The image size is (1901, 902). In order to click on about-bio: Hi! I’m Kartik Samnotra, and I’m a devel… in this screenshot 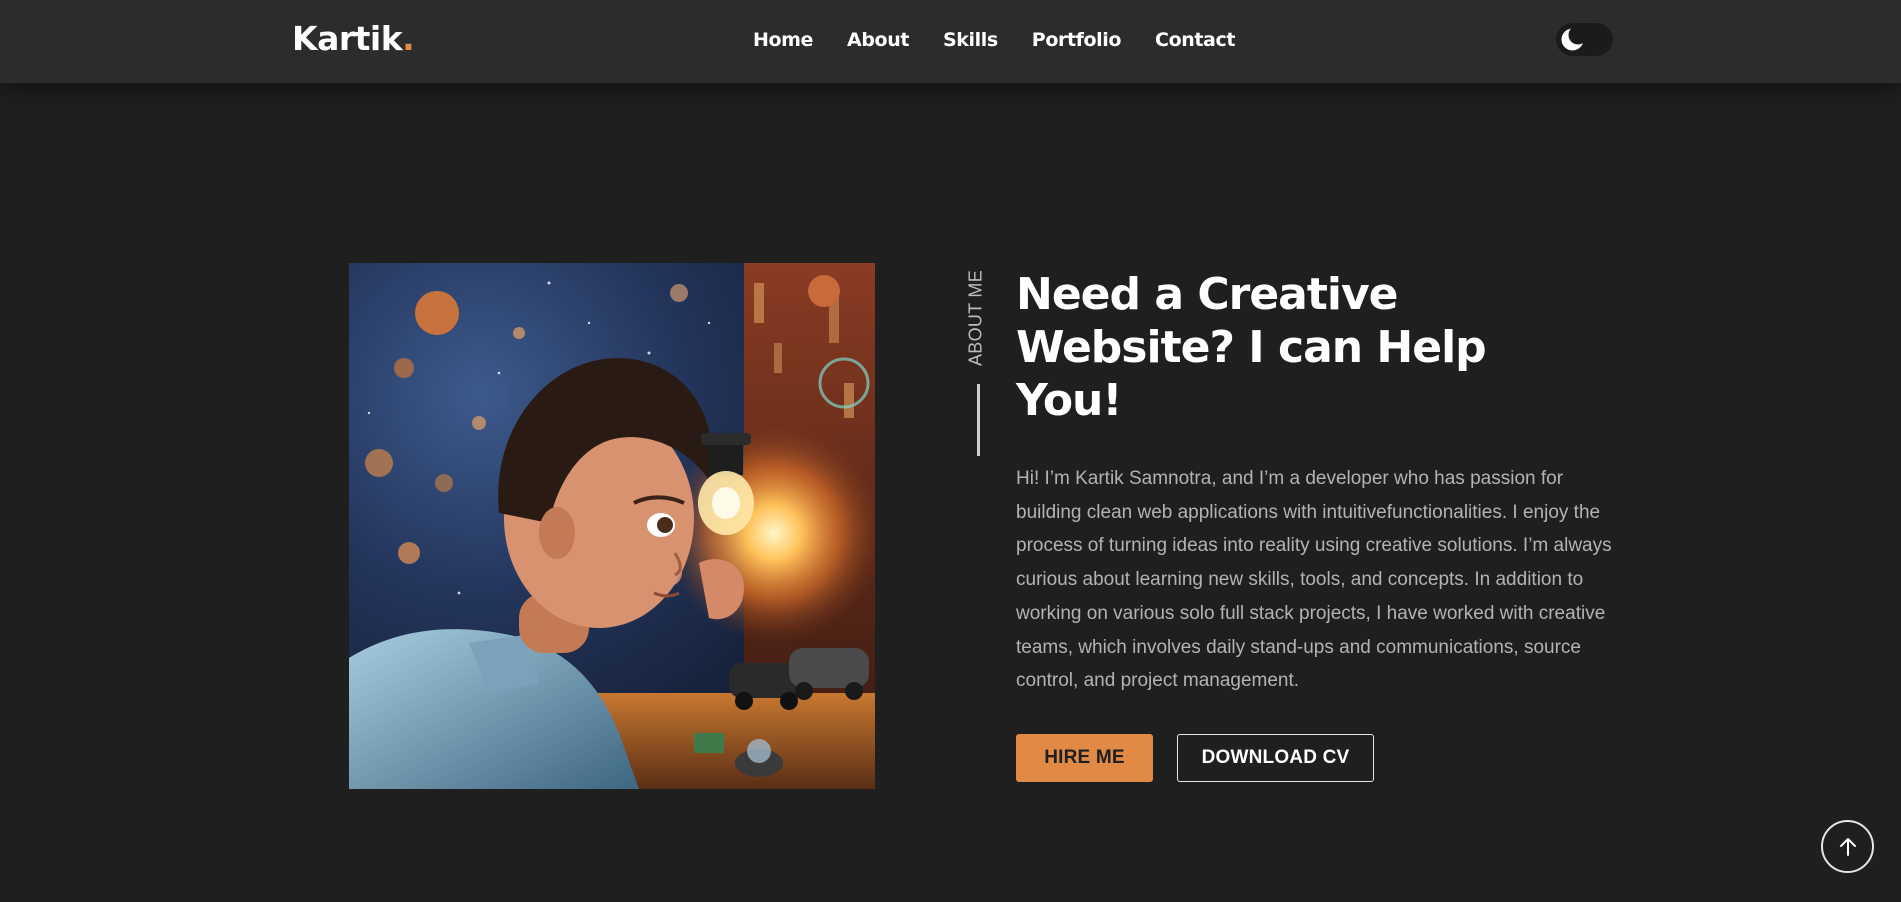, I will do `click(1314, 580)`.